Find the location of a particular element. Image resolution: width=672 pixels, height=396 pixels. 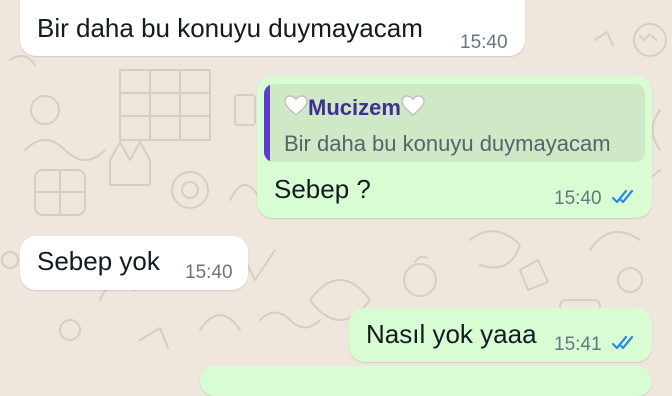

message-text: Nasıl yok yaaa is located at coordinates (451, 334).